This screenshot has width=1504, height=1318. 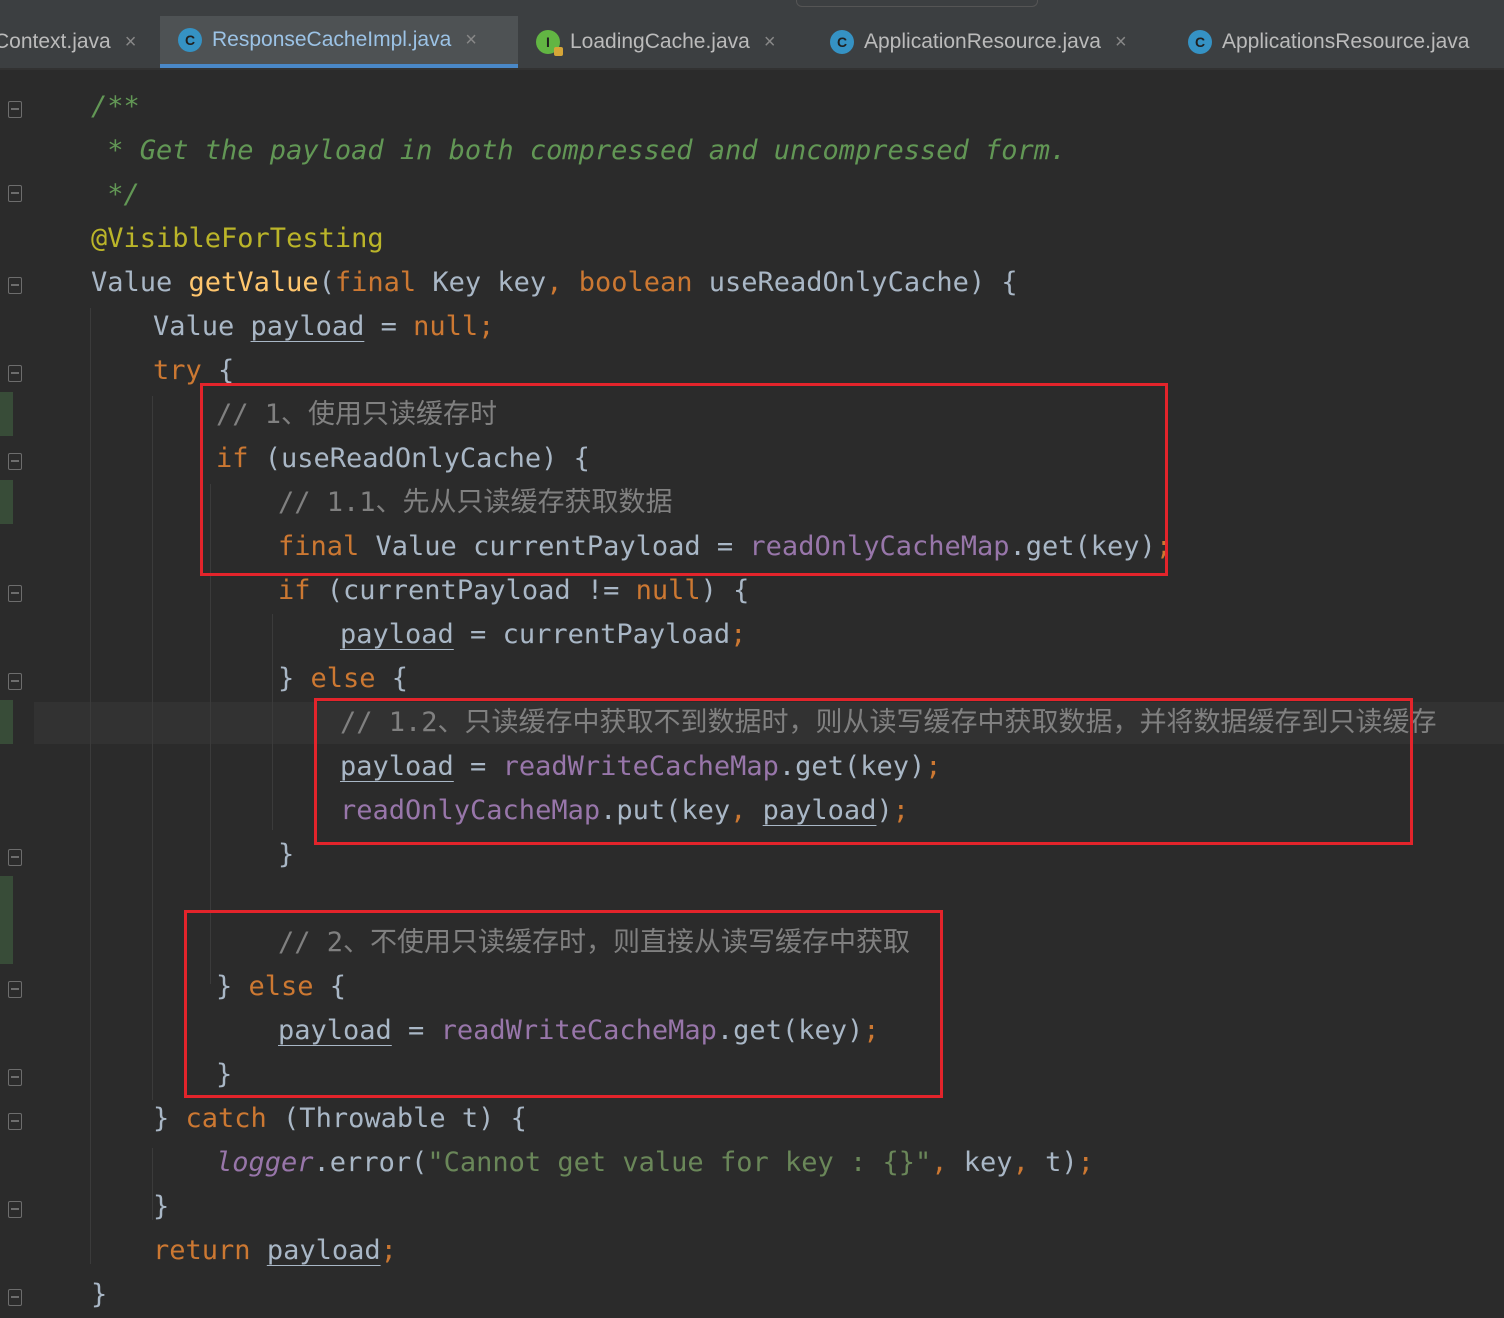 I want to click on code-line-assign-current: payload = currentPayload;, so click(x=543, y=635).